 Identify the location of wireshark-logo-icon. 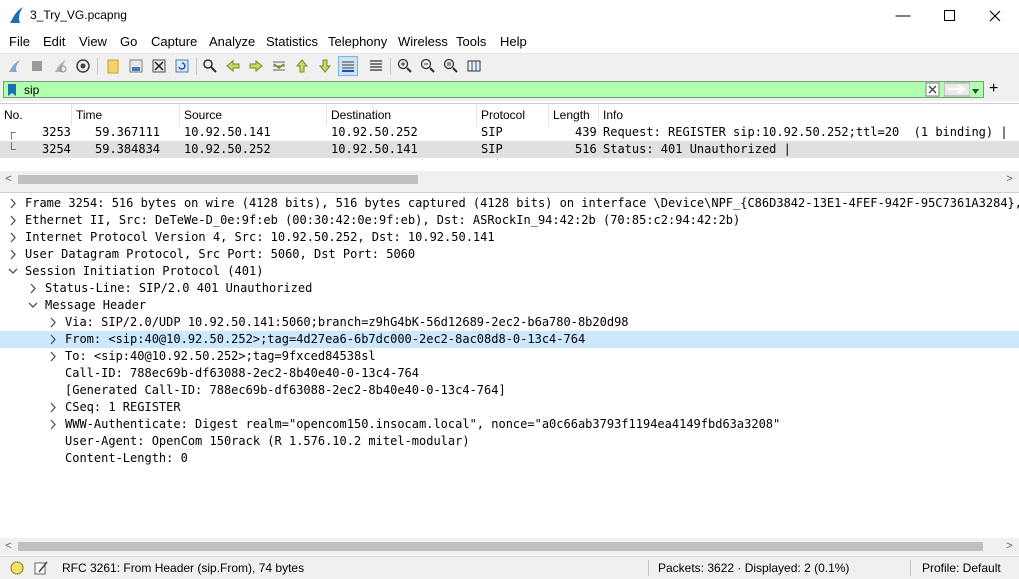
(16, 16).